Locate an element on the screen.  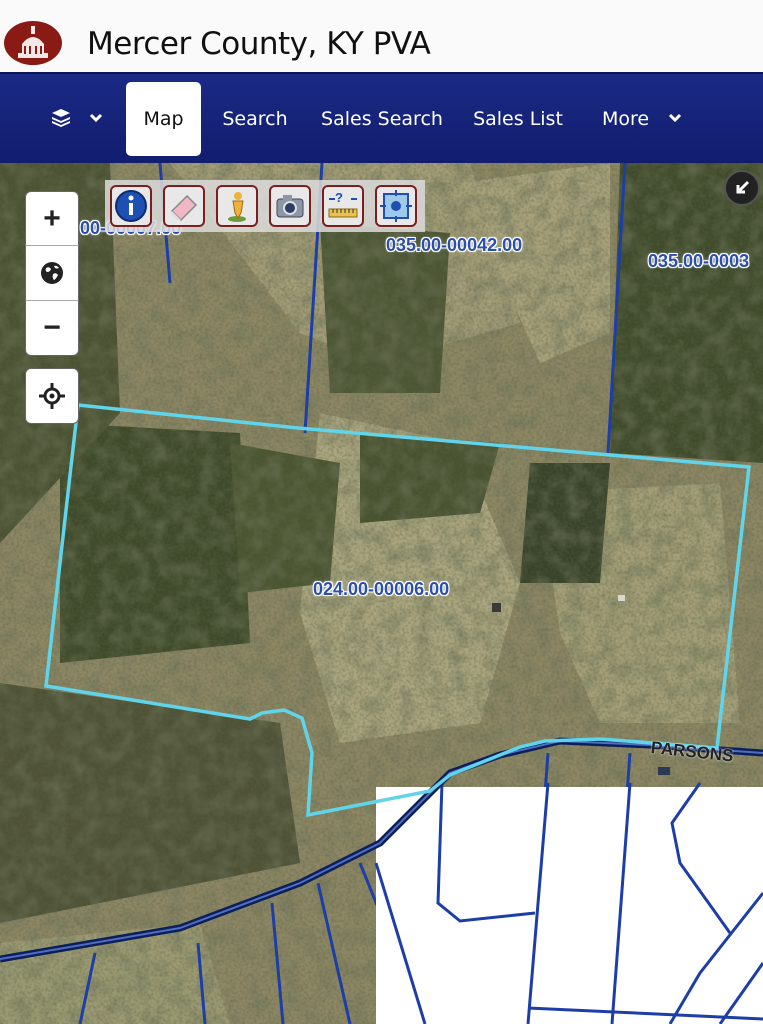
eraser-icon is located at coordinates (184, 206).